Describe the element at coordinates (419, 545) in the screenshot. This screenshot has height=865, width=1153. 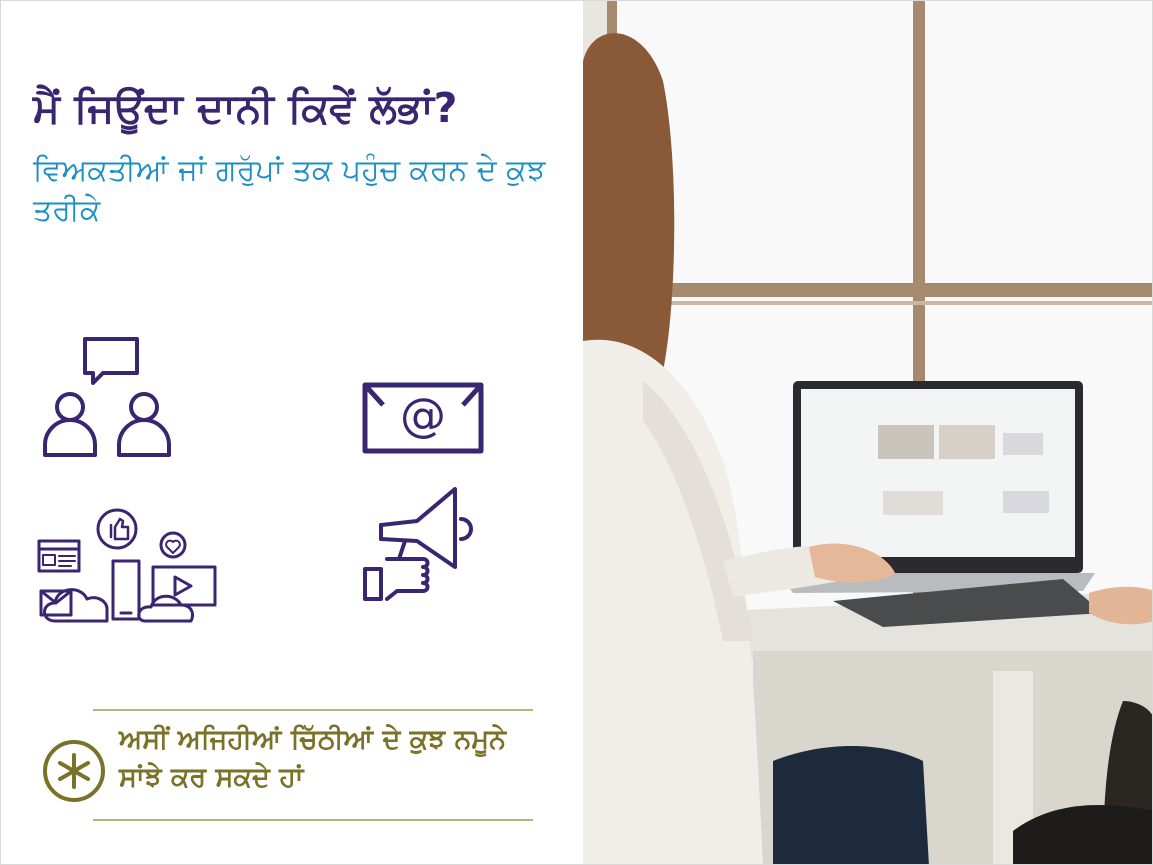
I see `megaphone-icon` at that location.